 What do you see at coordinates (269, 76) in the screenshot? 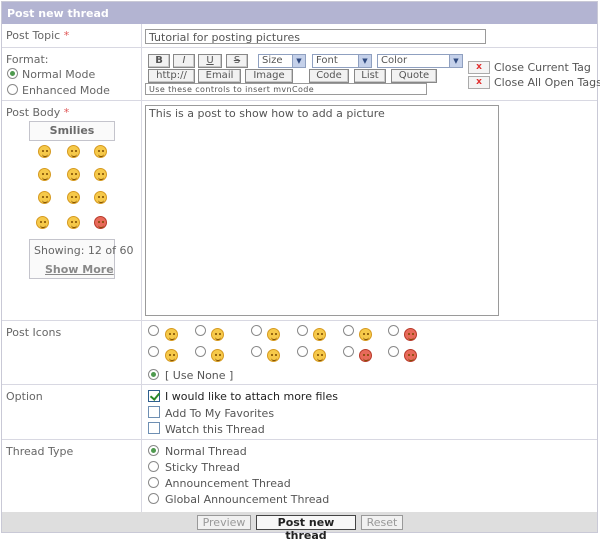
I see `image-button: Image` at bounding box center [269, 76].